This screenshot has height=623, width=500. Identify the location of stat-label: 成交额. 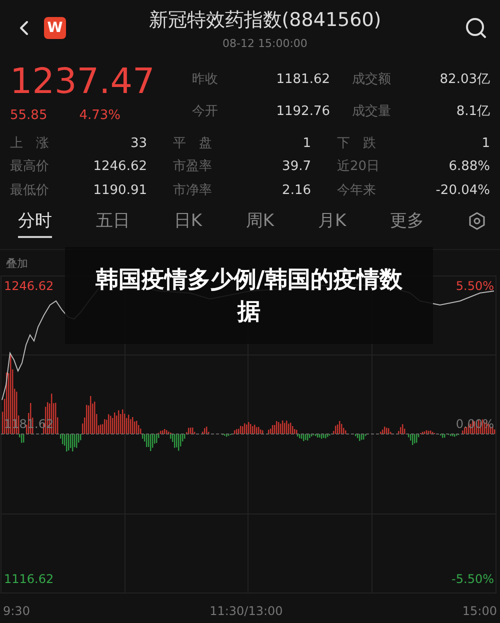
(371, 80).